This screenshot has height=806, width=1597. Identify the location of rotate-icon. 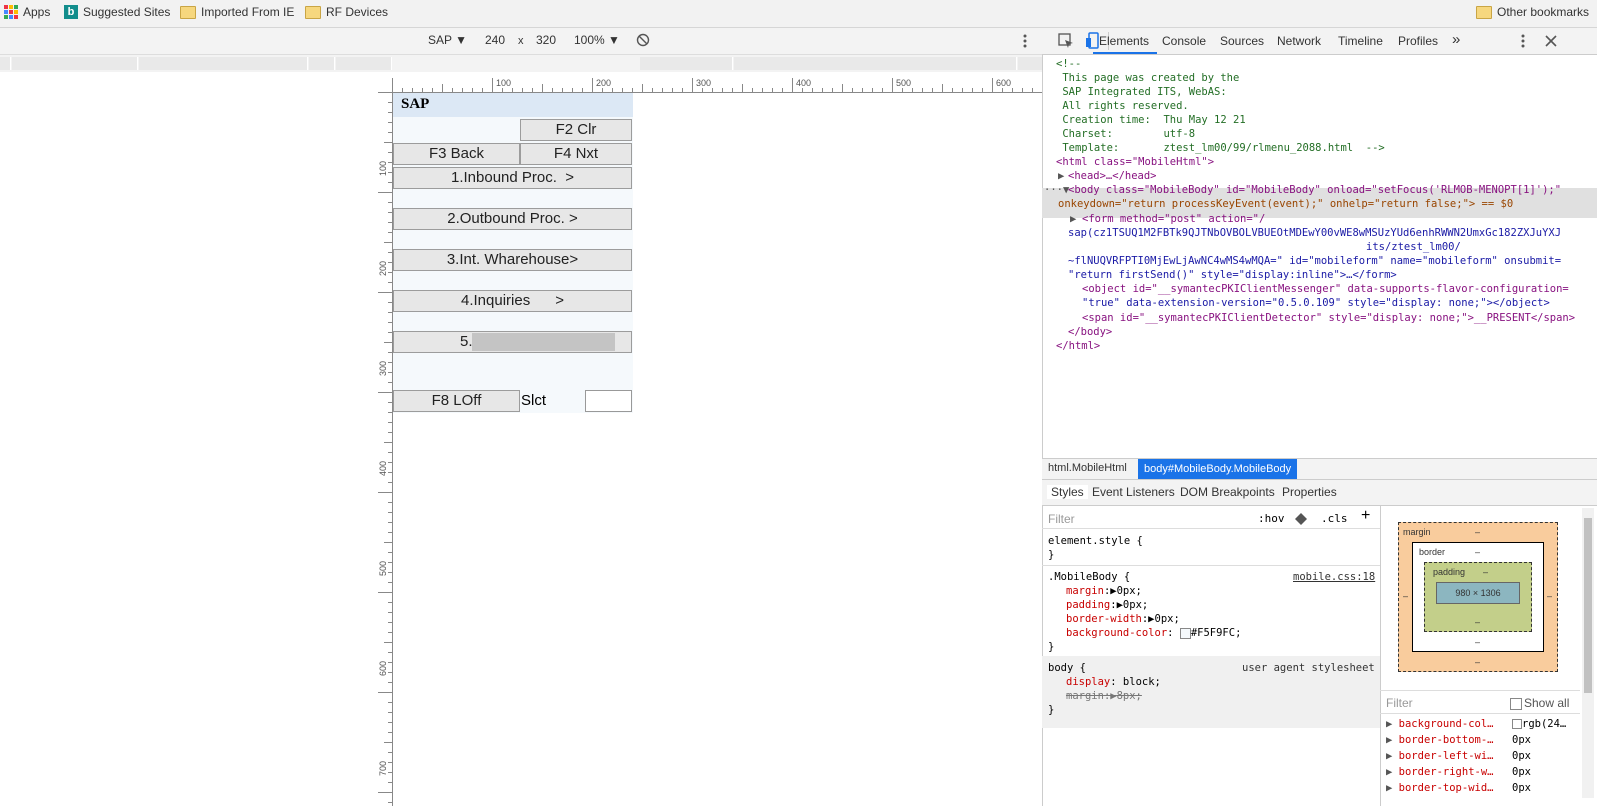
(643, 40).